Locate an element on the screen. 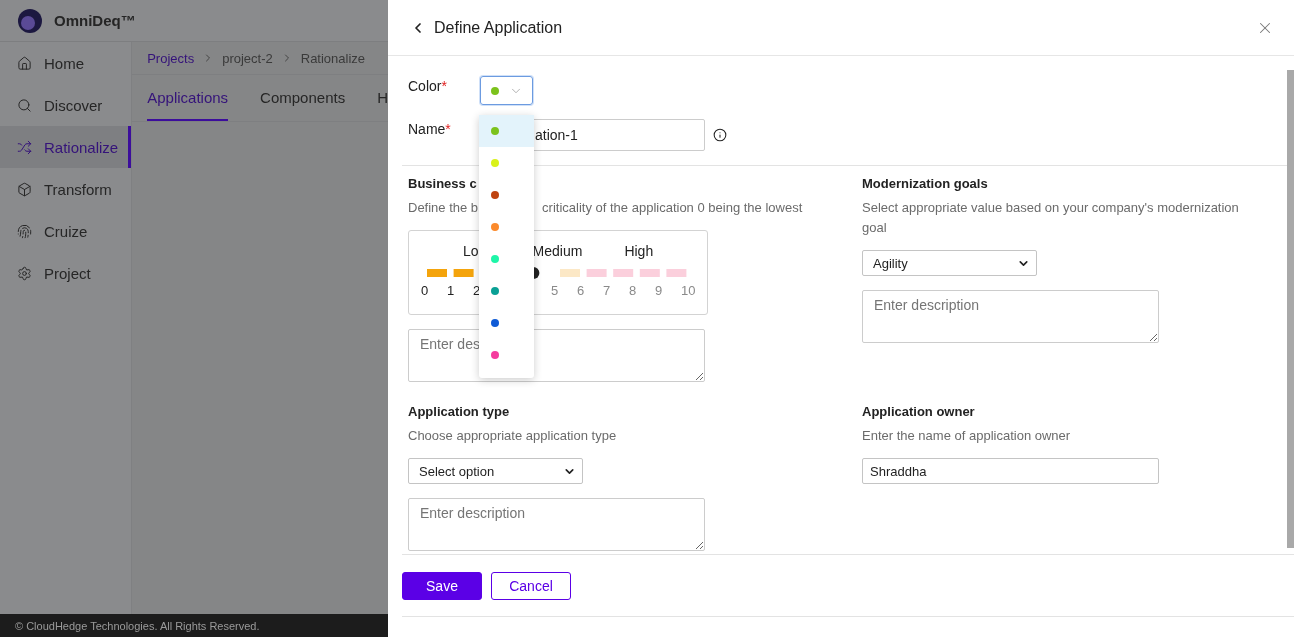 This screenshot has width=1294, height=637. description-text: criticality of the application 0 being the lowest is located at coordinates (672, 208).